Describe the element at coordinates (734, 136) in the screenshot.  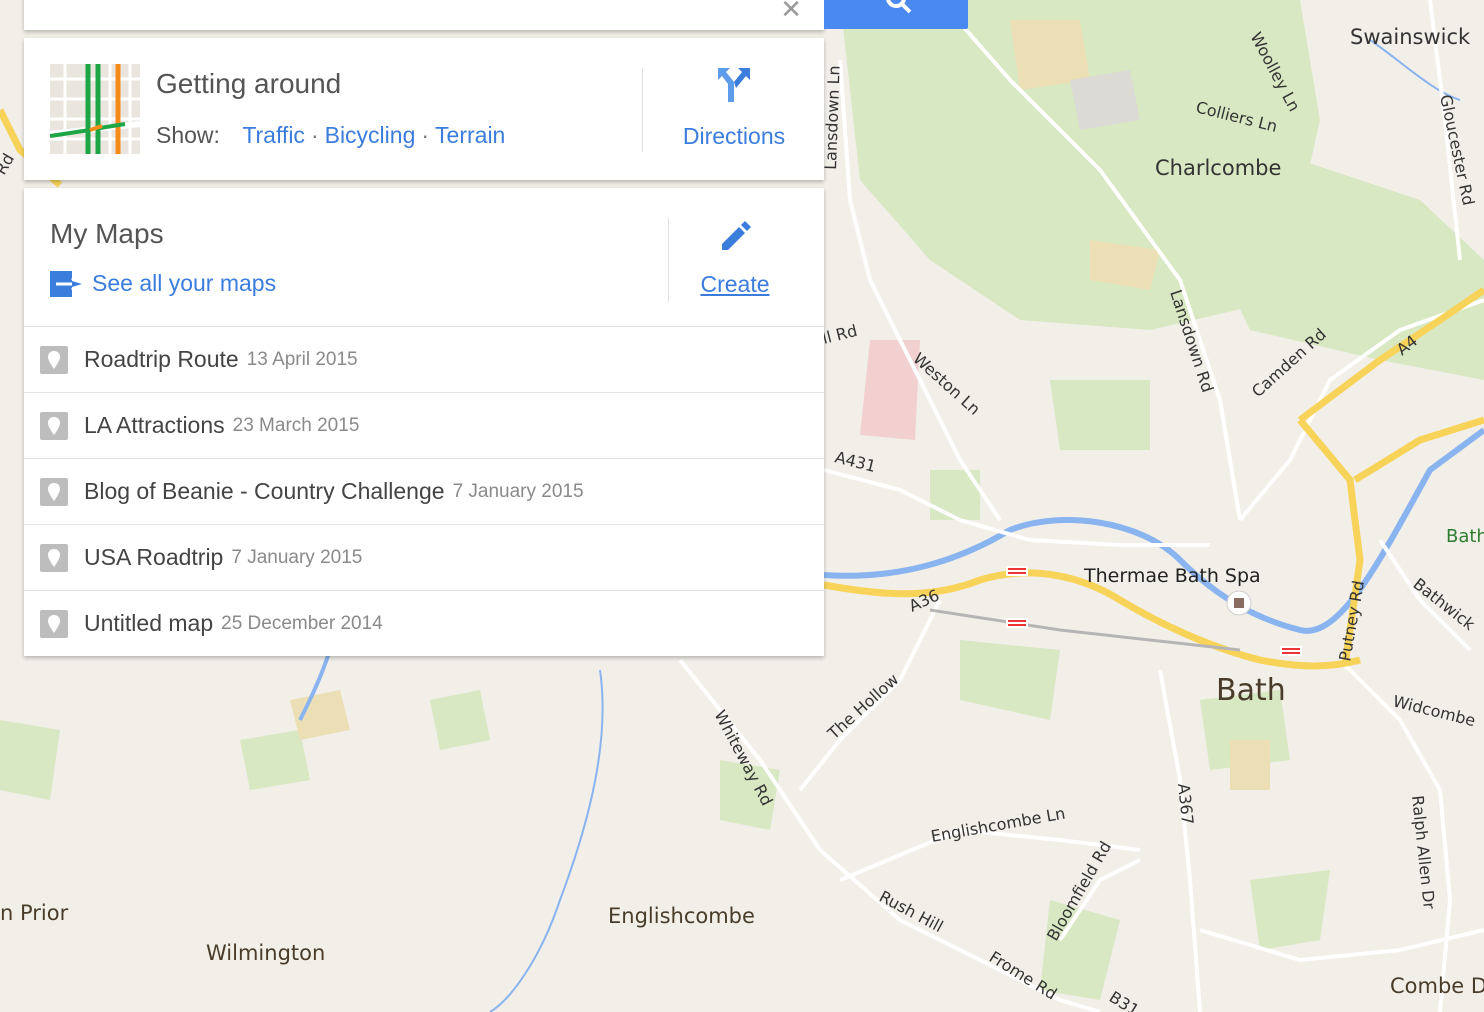
I see `directions-label: Directions` at that location.